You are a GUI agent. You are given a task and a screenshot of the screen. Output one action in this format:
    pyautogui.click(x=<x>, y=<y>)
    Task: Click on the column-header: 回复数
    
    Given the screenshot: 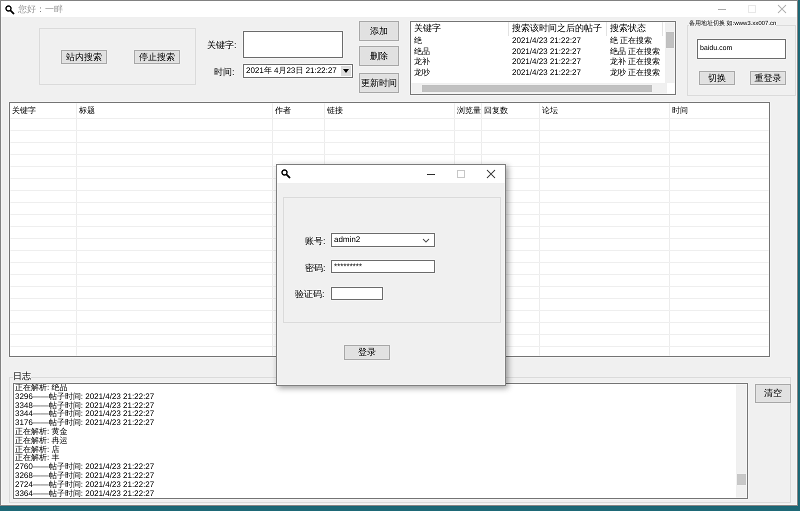 What is the action you would take?
    pyautogui.click(x=496, y=111)
    